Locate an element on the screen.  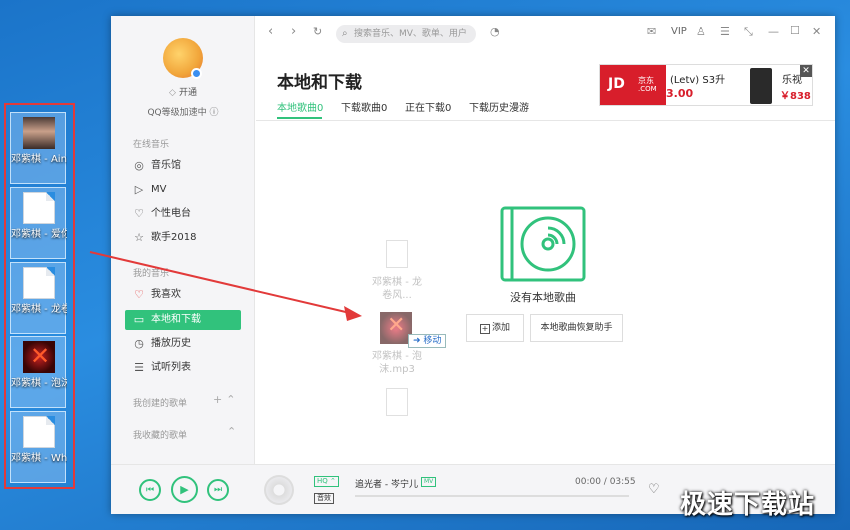
watermark-text: 极速下载站 is located at coordinates (748, 505).